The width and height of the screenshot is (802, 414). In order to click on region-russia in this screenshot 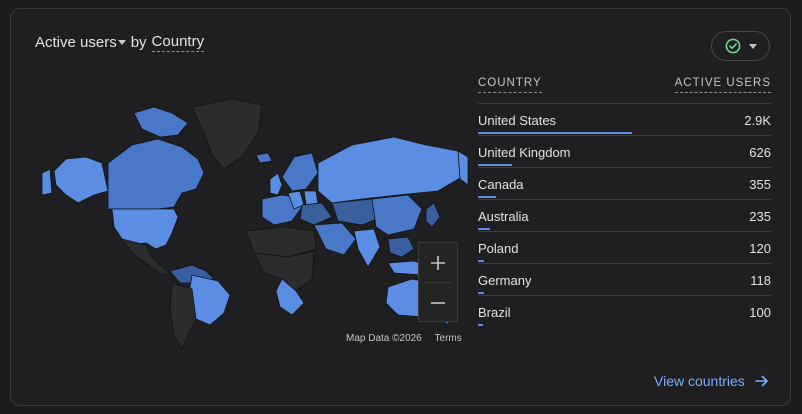, I will do `click(390, 170)`.